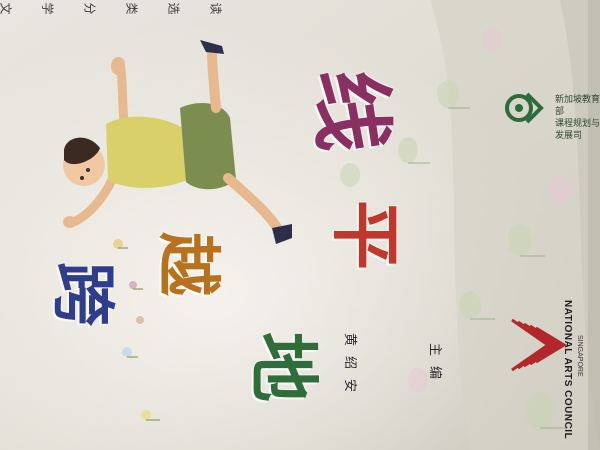  What do you see at coordinates (89, 8) in the screenshot?
I see `series-char: 分` at bounding box center [89, 8].